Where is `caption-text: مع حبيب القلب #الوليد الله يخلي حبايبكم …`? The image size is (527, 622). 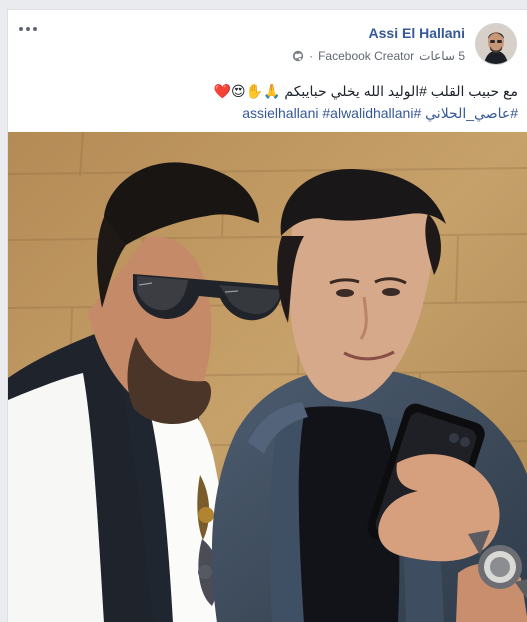
caption-text: مع حبيب القلب #الوليد الله يخلي حبايبكم … is located at coordinates (365, 91).